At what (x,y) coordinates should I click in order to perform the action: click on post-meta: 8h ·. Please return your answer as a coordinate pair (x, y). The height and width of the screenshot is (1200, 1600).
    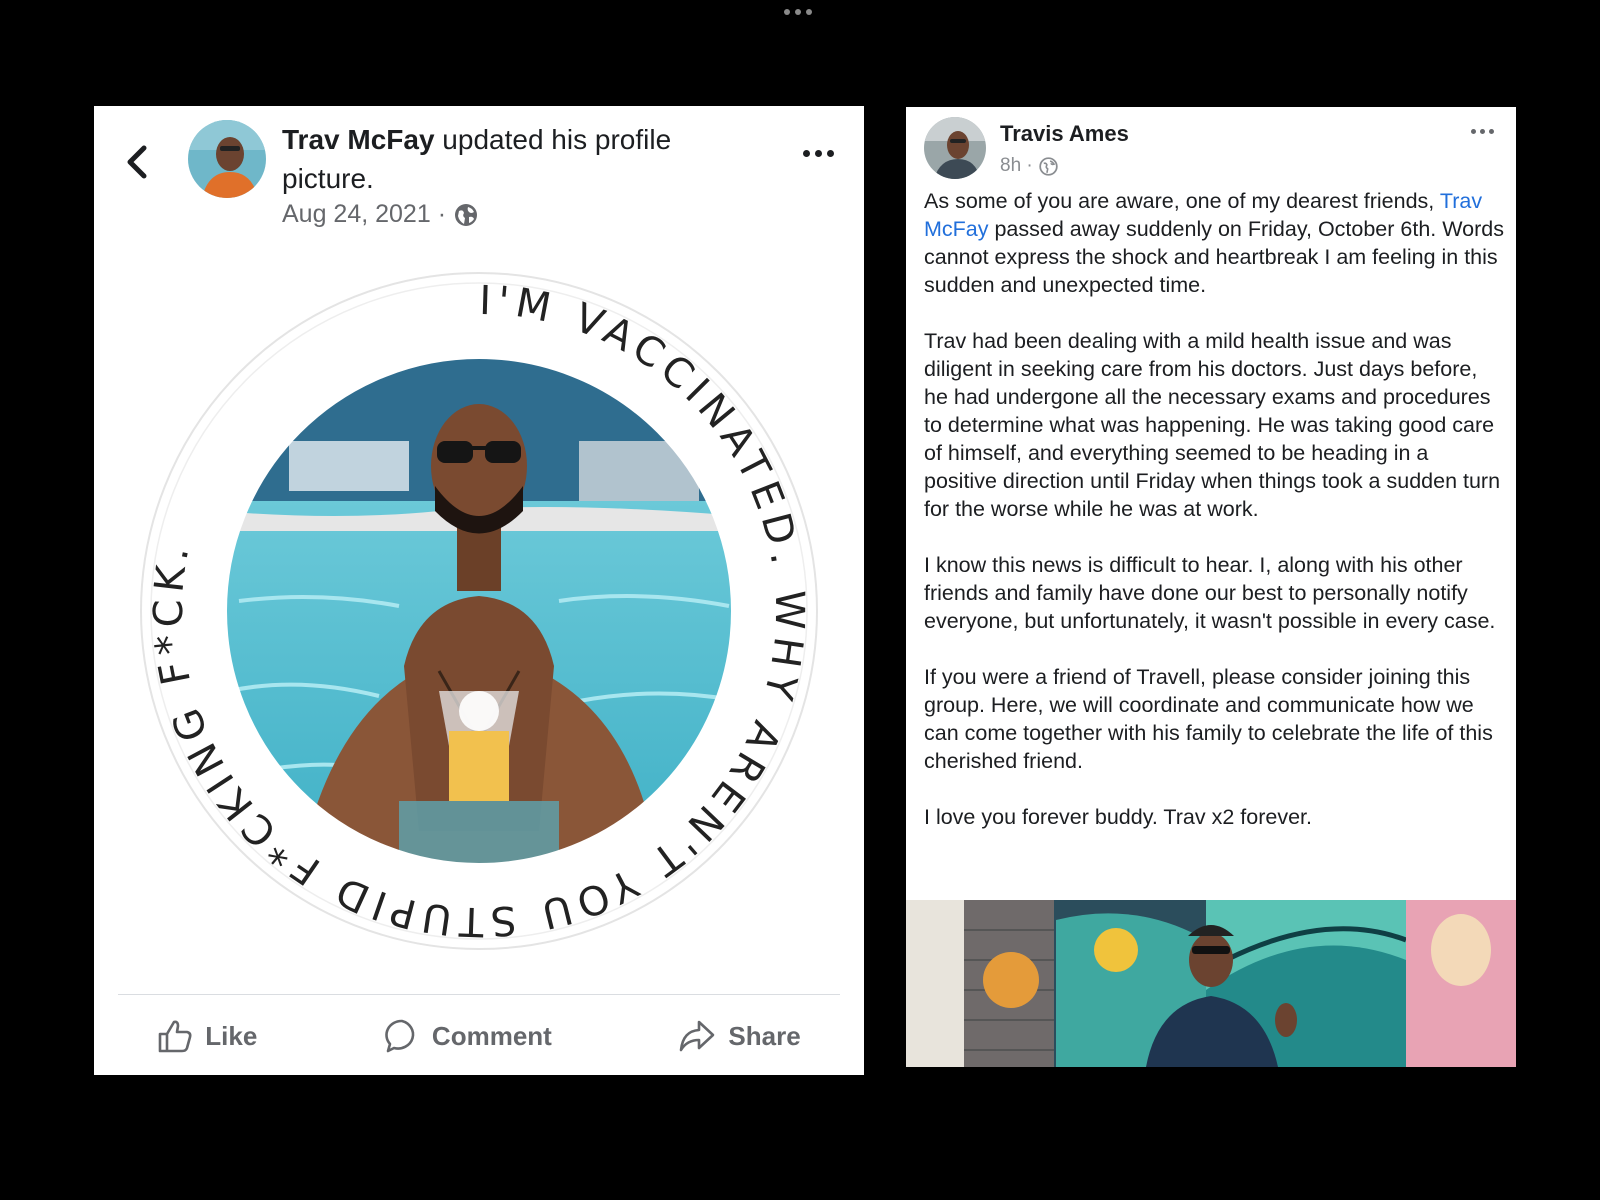
    Looking at the image, I should click on (1029, 166).